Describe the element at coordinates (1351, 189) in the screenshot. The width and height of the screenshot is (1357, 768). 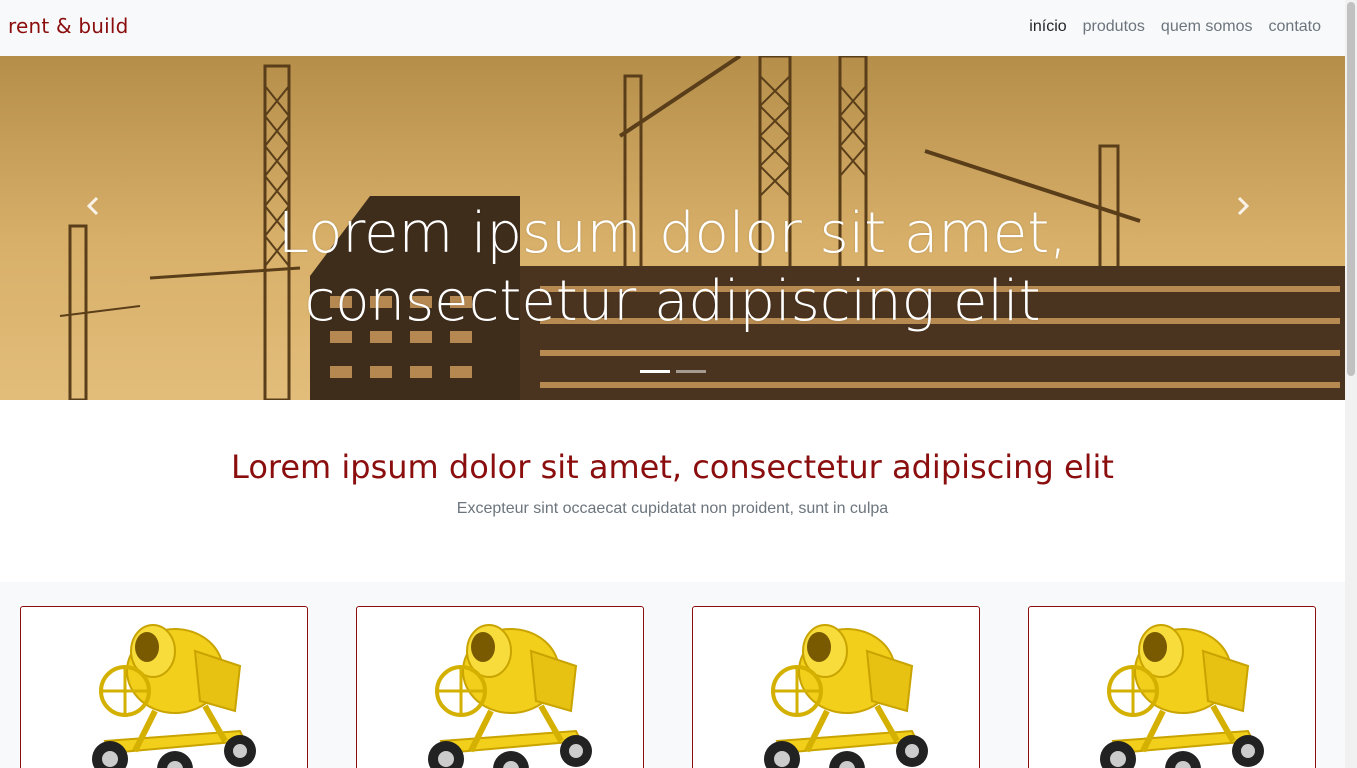
I see `scrollbar-thumb` at that location.